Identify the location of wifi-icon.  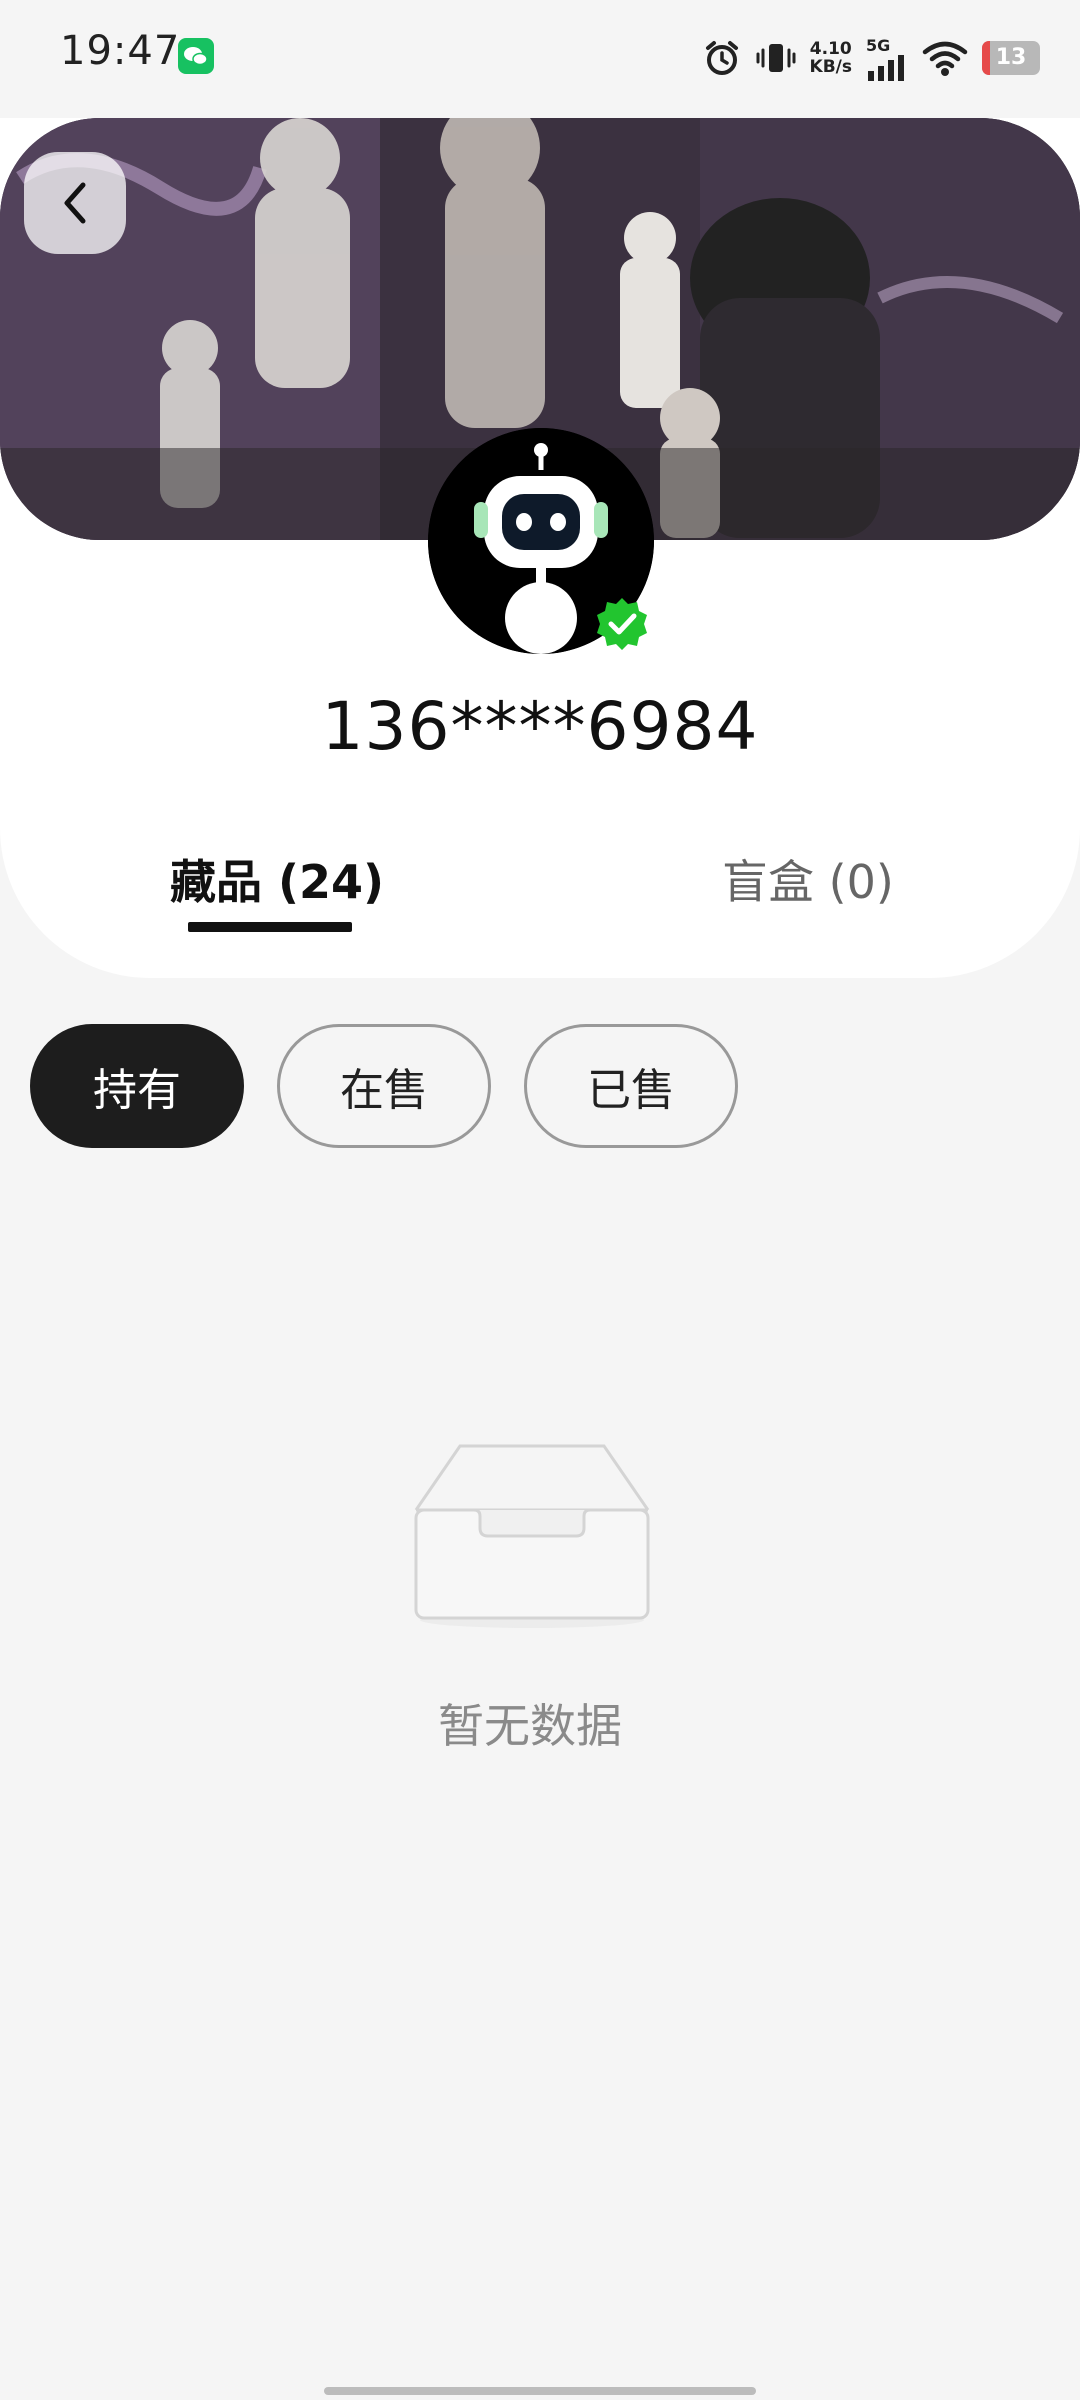
(945, 58).